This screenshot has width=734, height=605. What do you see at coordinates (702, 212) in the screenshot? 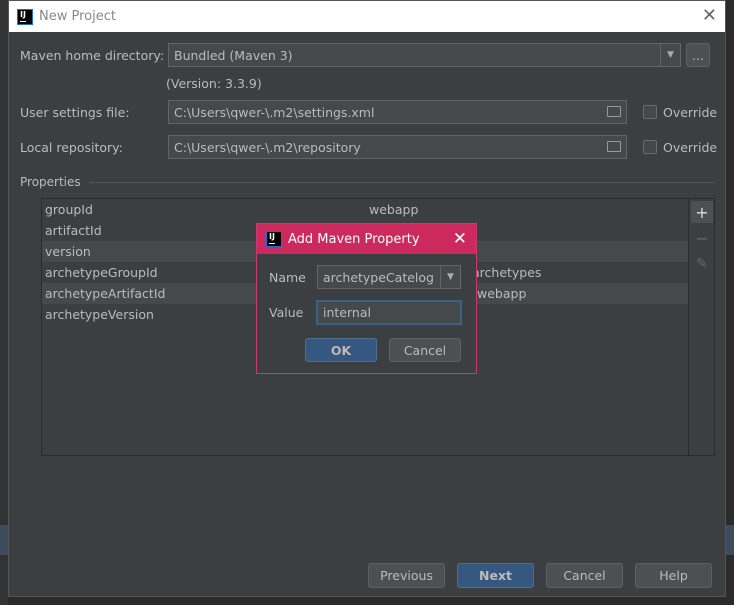
I see `add-icon: +` at bounding box center [702, 212].